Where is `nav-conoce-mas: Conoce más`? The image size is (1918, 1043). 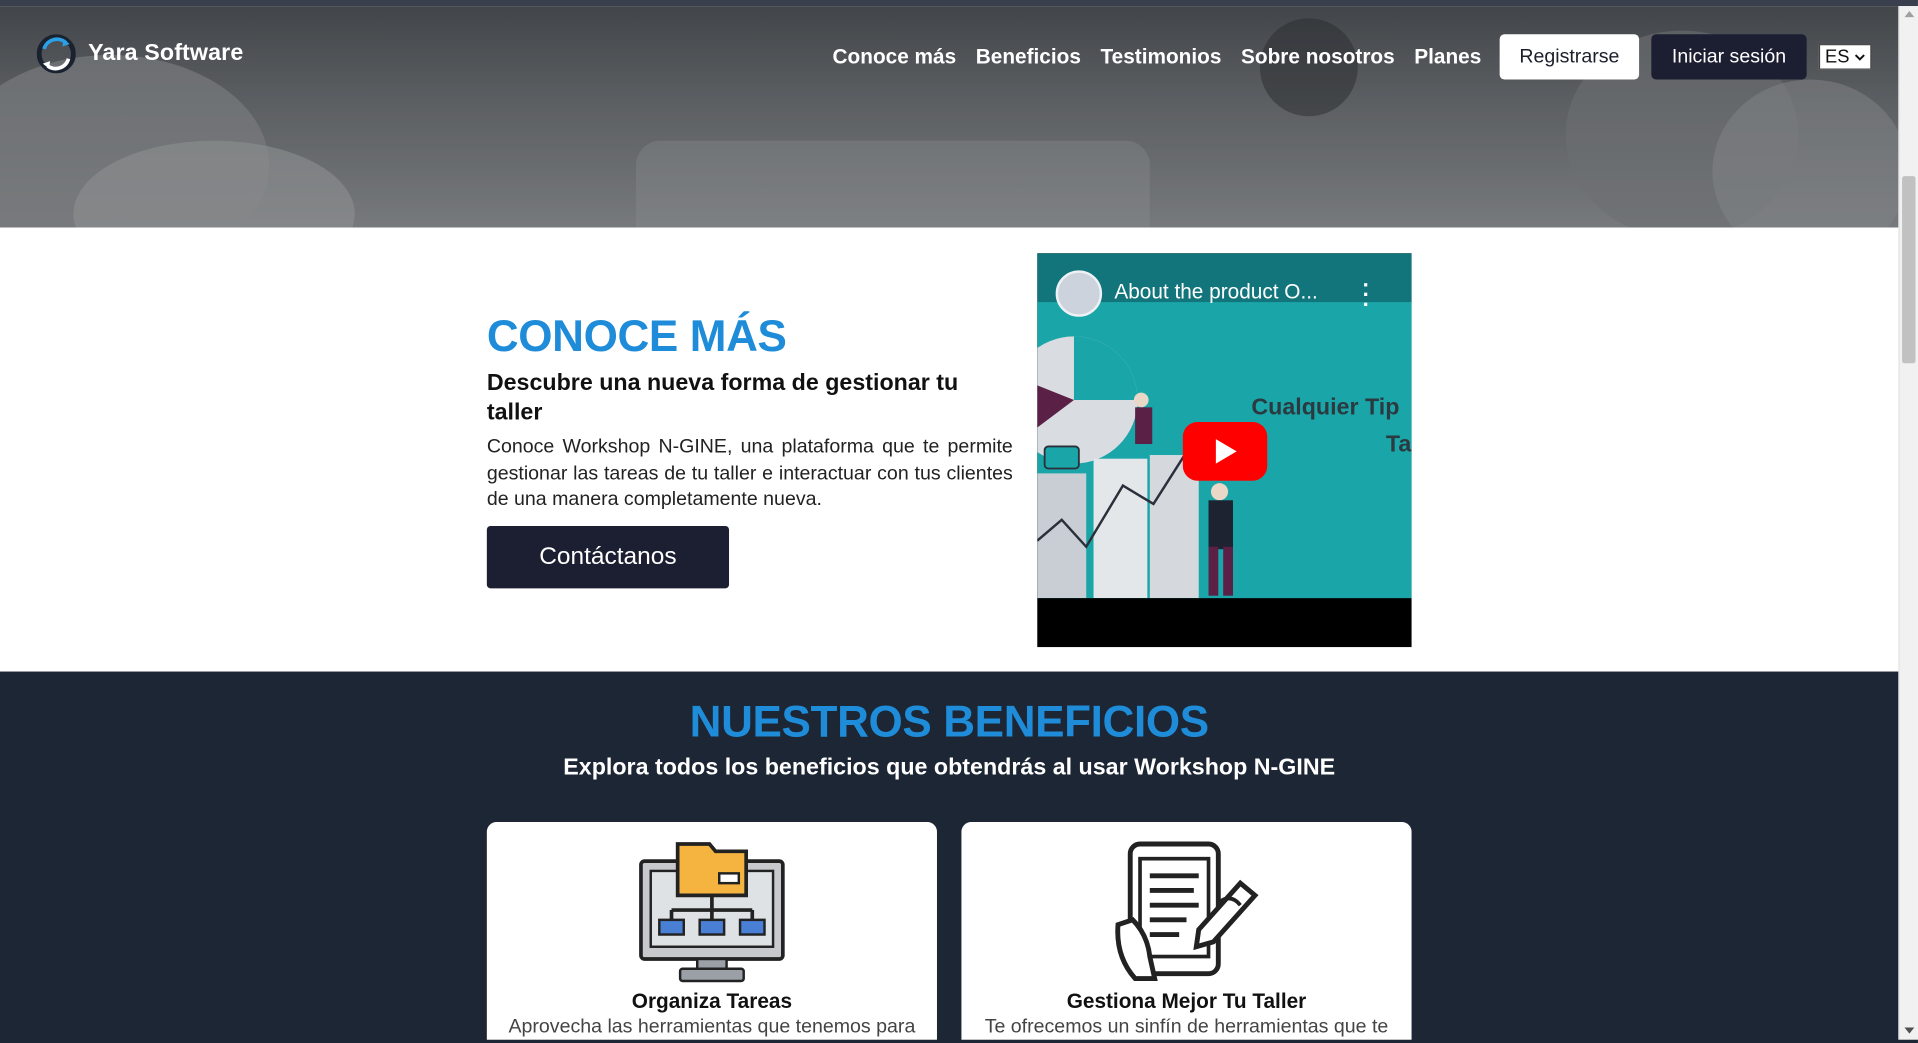 nav-conoce-mas: Conoce más is located at coordinates (895, 57).